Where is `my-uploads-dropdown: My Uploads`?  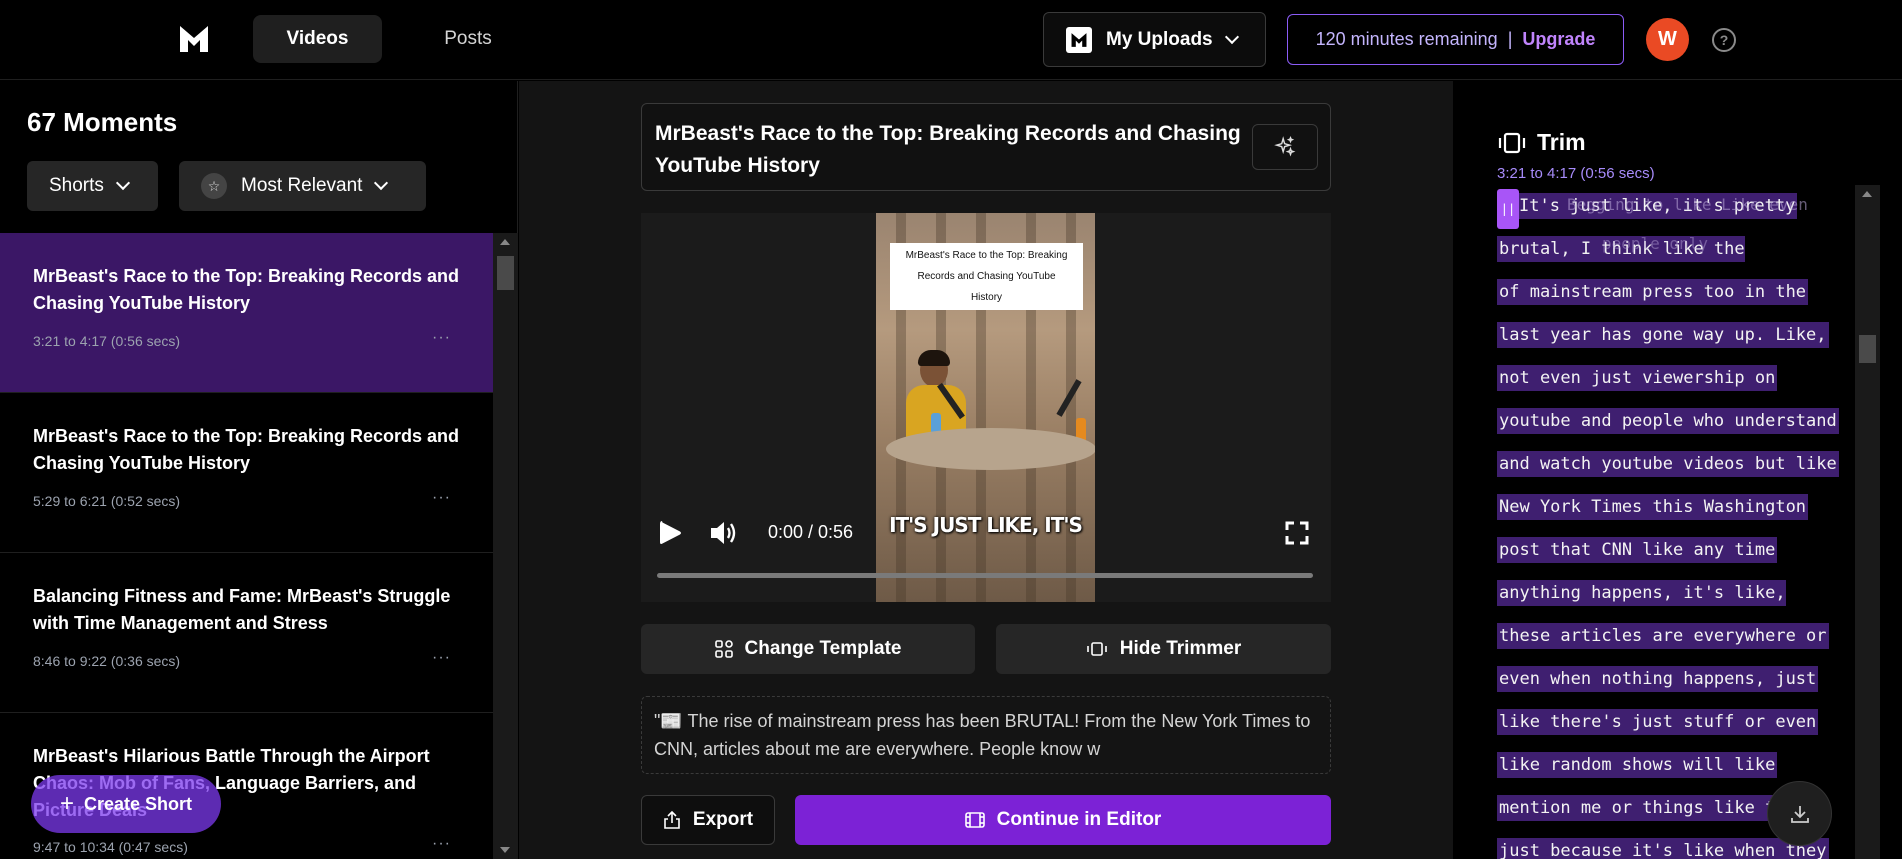 my-uploads-dropdown: My Uploads is located at coordinates (1154, 39).